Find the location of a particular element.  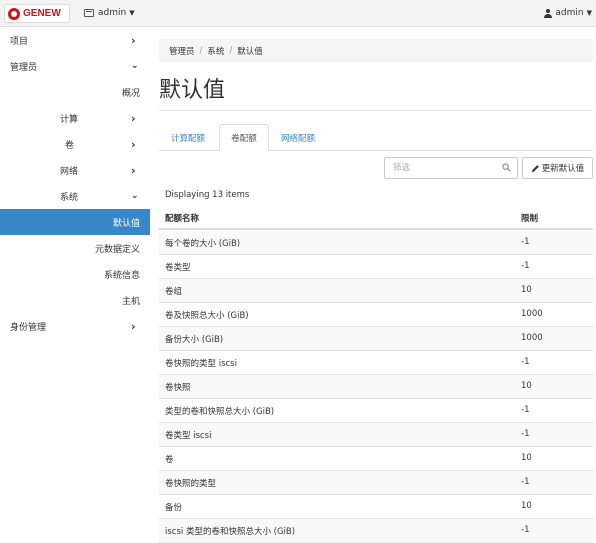

project-dropdown: admin ▼ is located at coordinates (109, 13).